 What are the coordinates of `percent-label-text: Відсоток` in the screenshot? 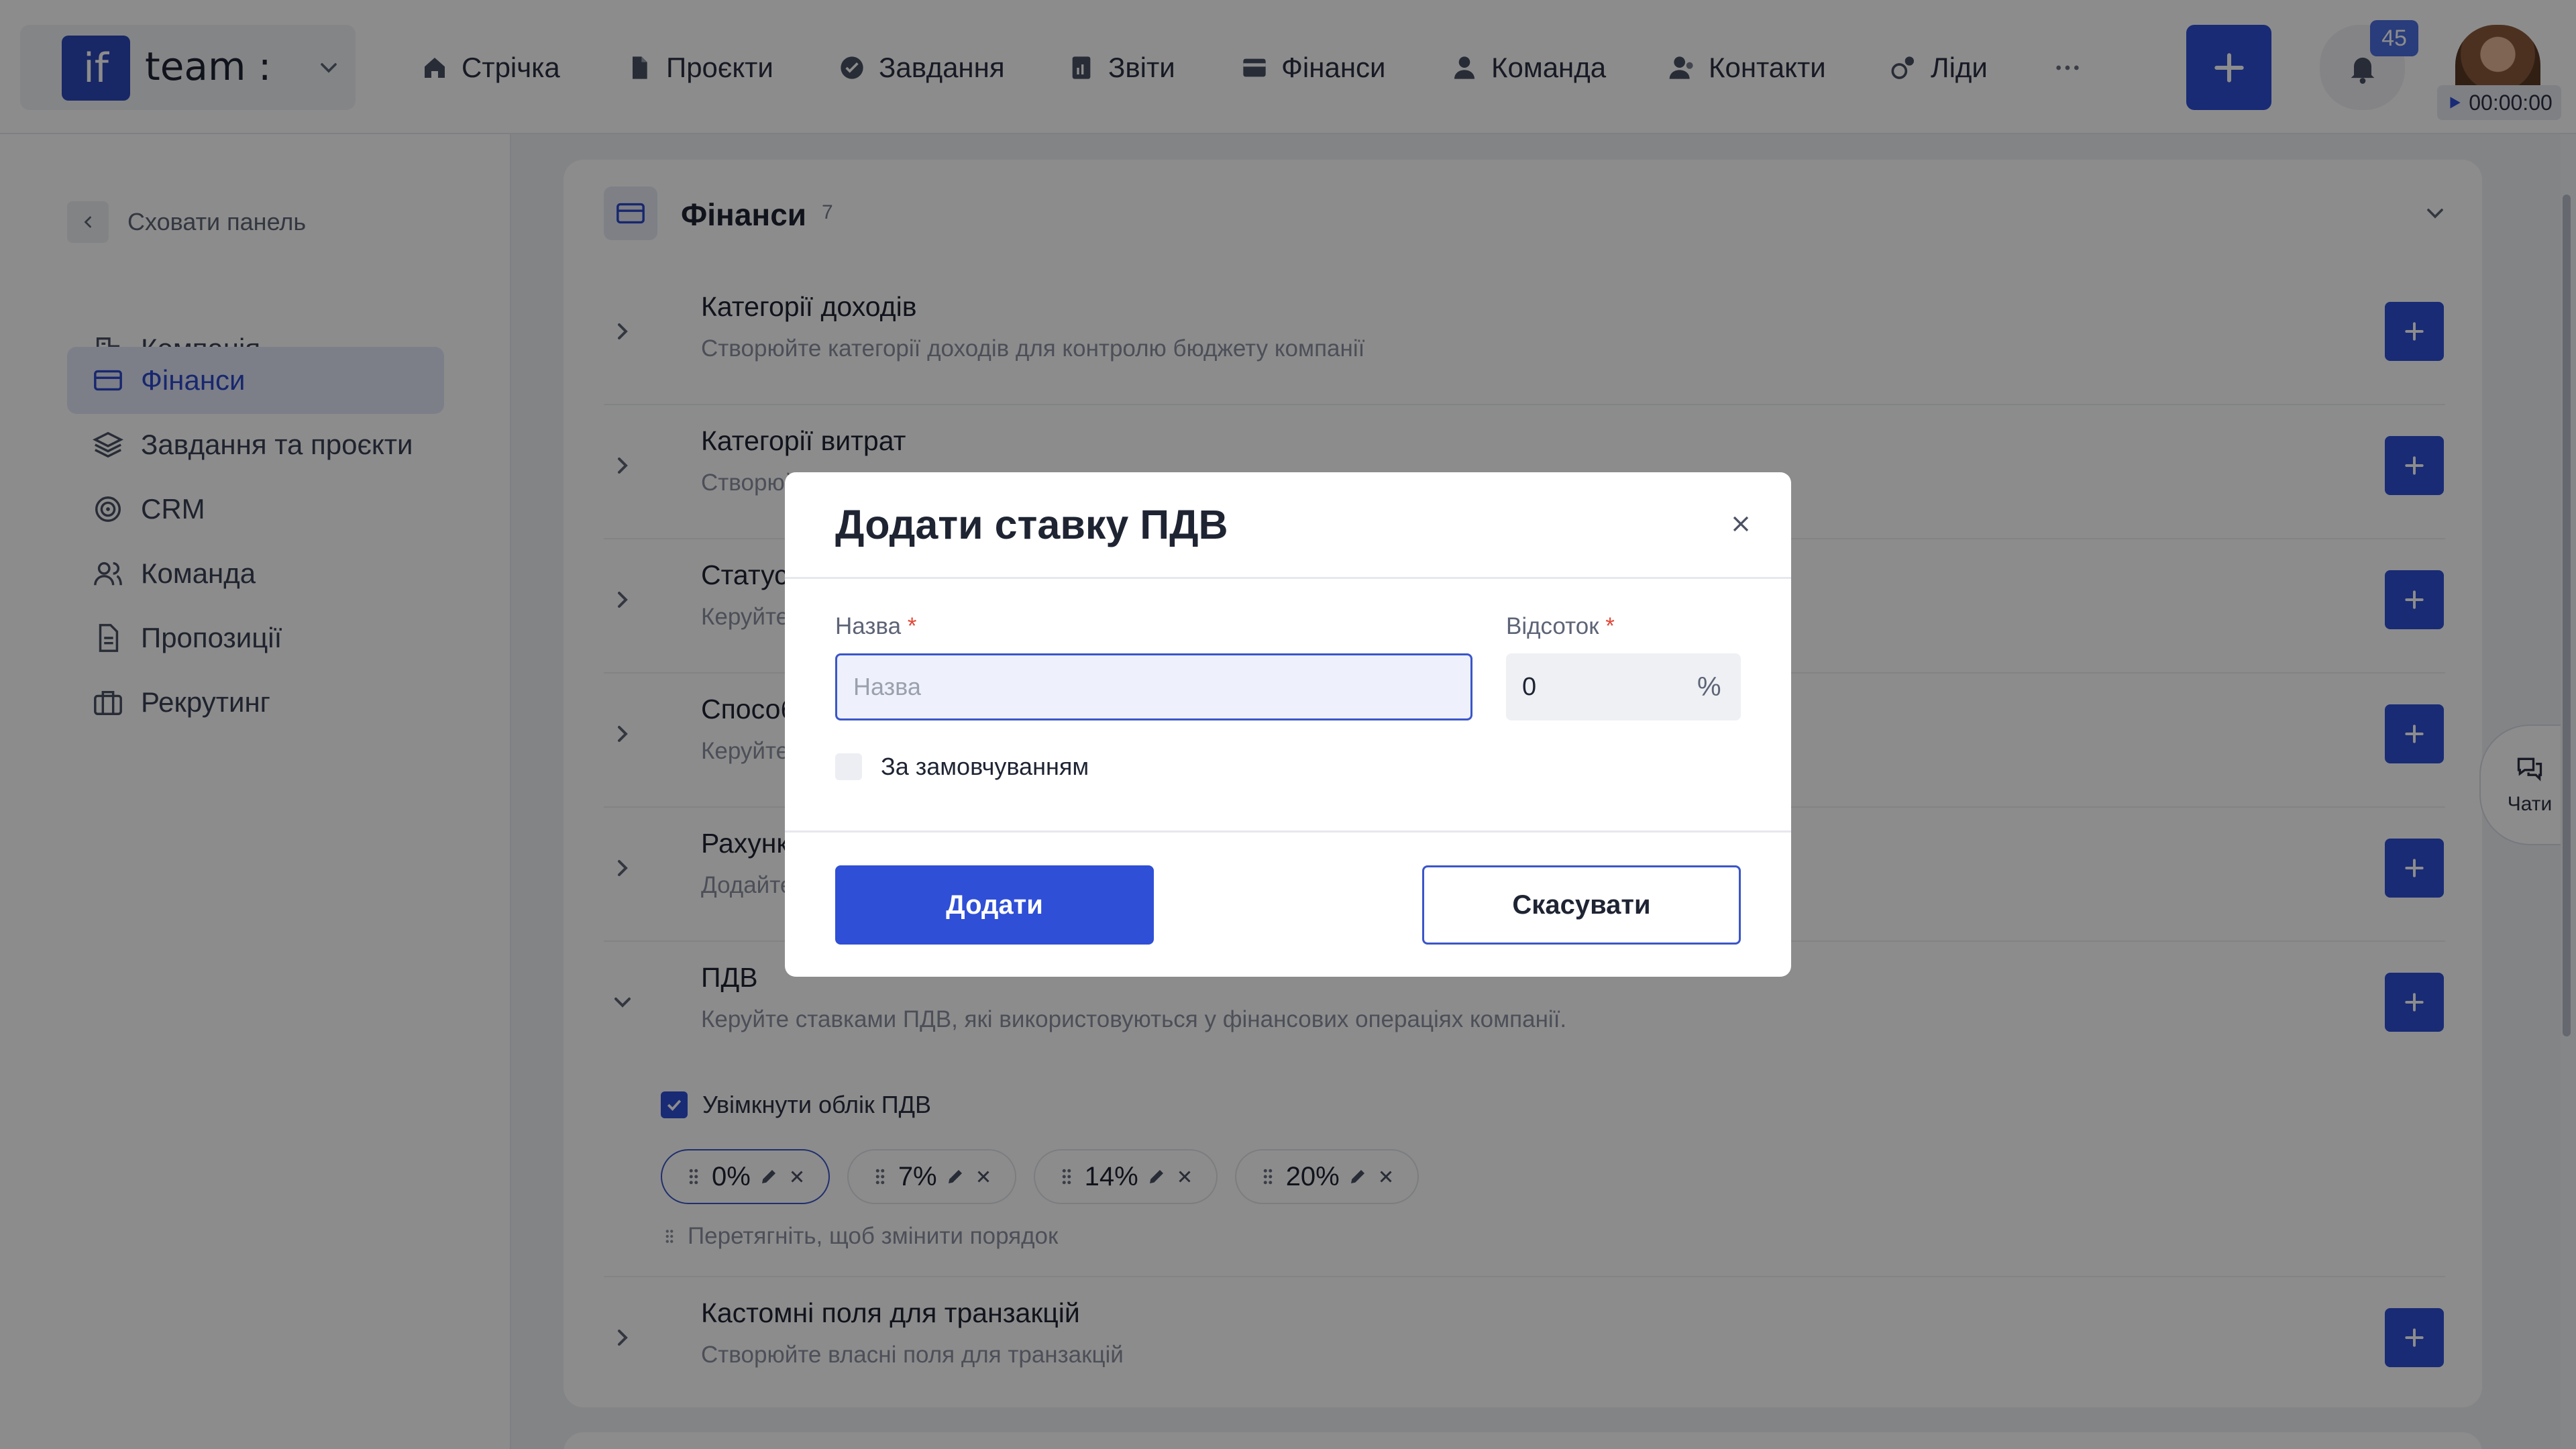 It's located at (1552, 626).